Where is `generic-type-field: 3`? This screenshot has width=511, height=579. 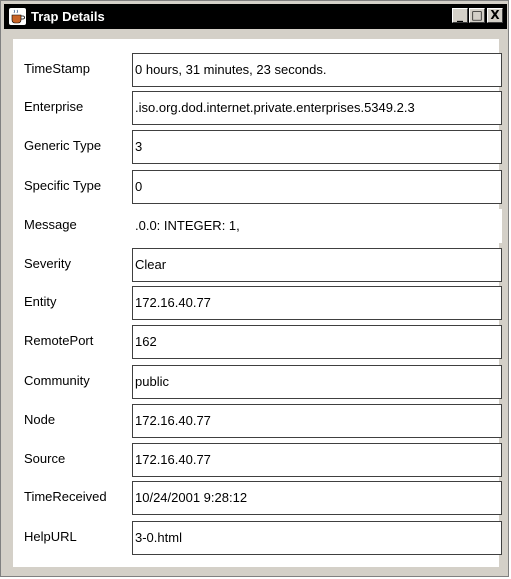
generic-type-field: 3 is located at coordinates (317, 147).